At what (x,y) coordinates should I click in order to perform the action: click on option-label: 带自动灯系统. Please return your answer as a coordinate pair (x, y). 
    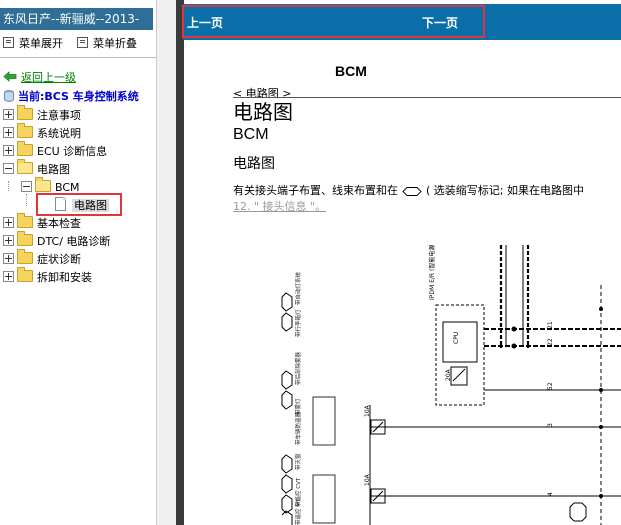
    Looking at the image, I should click on (298, 288).